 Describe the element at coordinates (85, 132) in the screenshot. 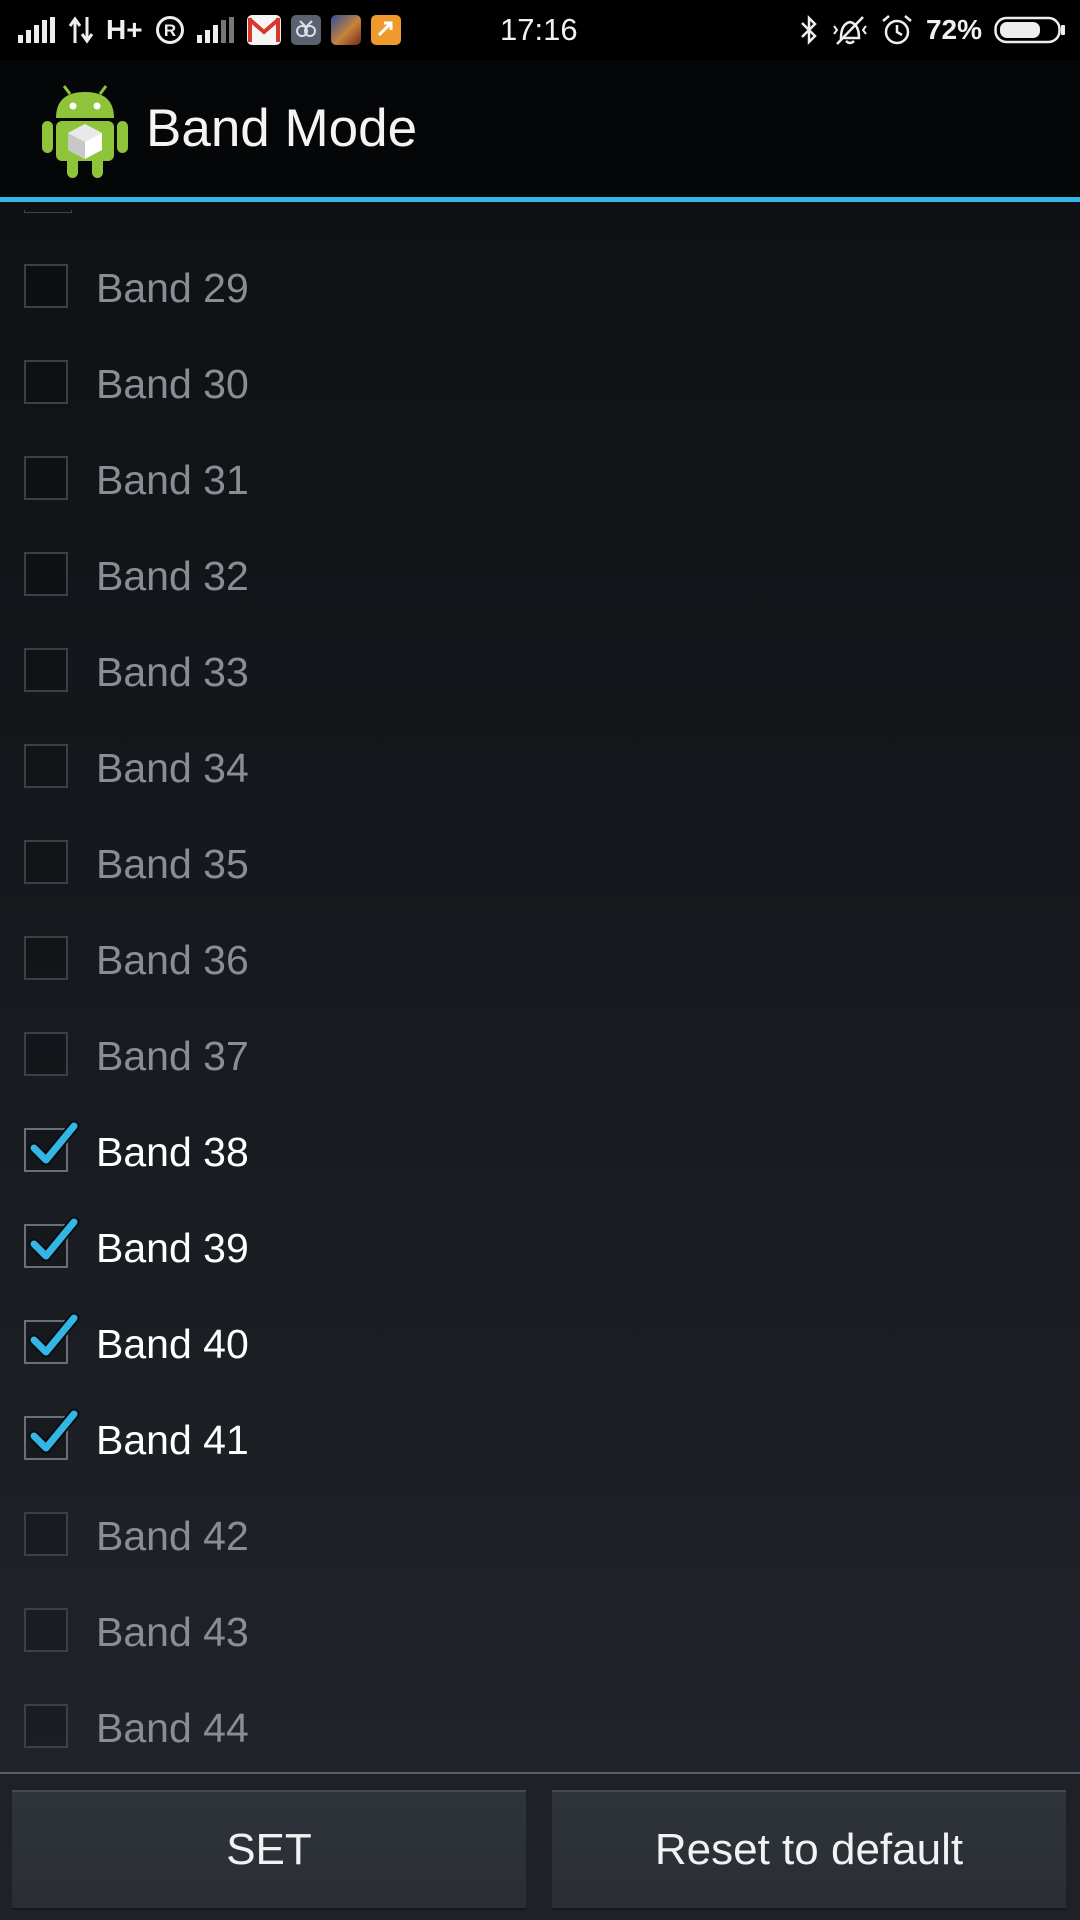

I see `android-app-icon` at that location.